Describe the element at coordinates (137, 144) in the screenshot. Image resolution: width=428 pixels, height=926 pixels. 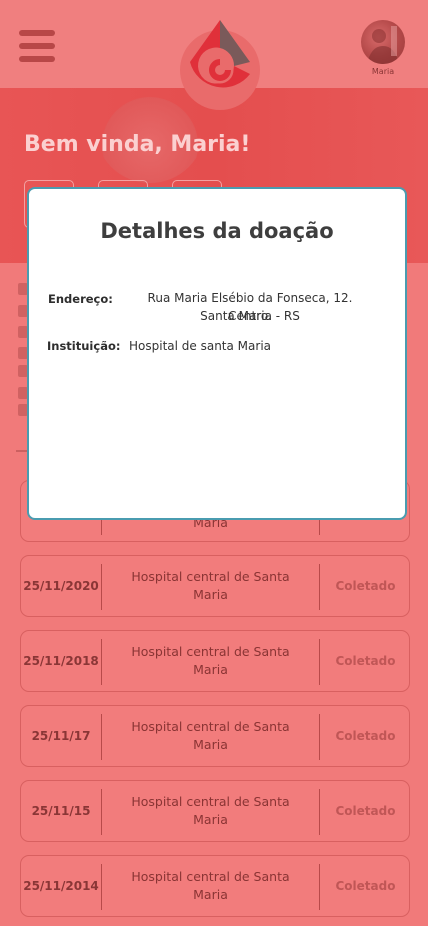
I see `welcome-message: Bem vinda, Maria!` at that location.